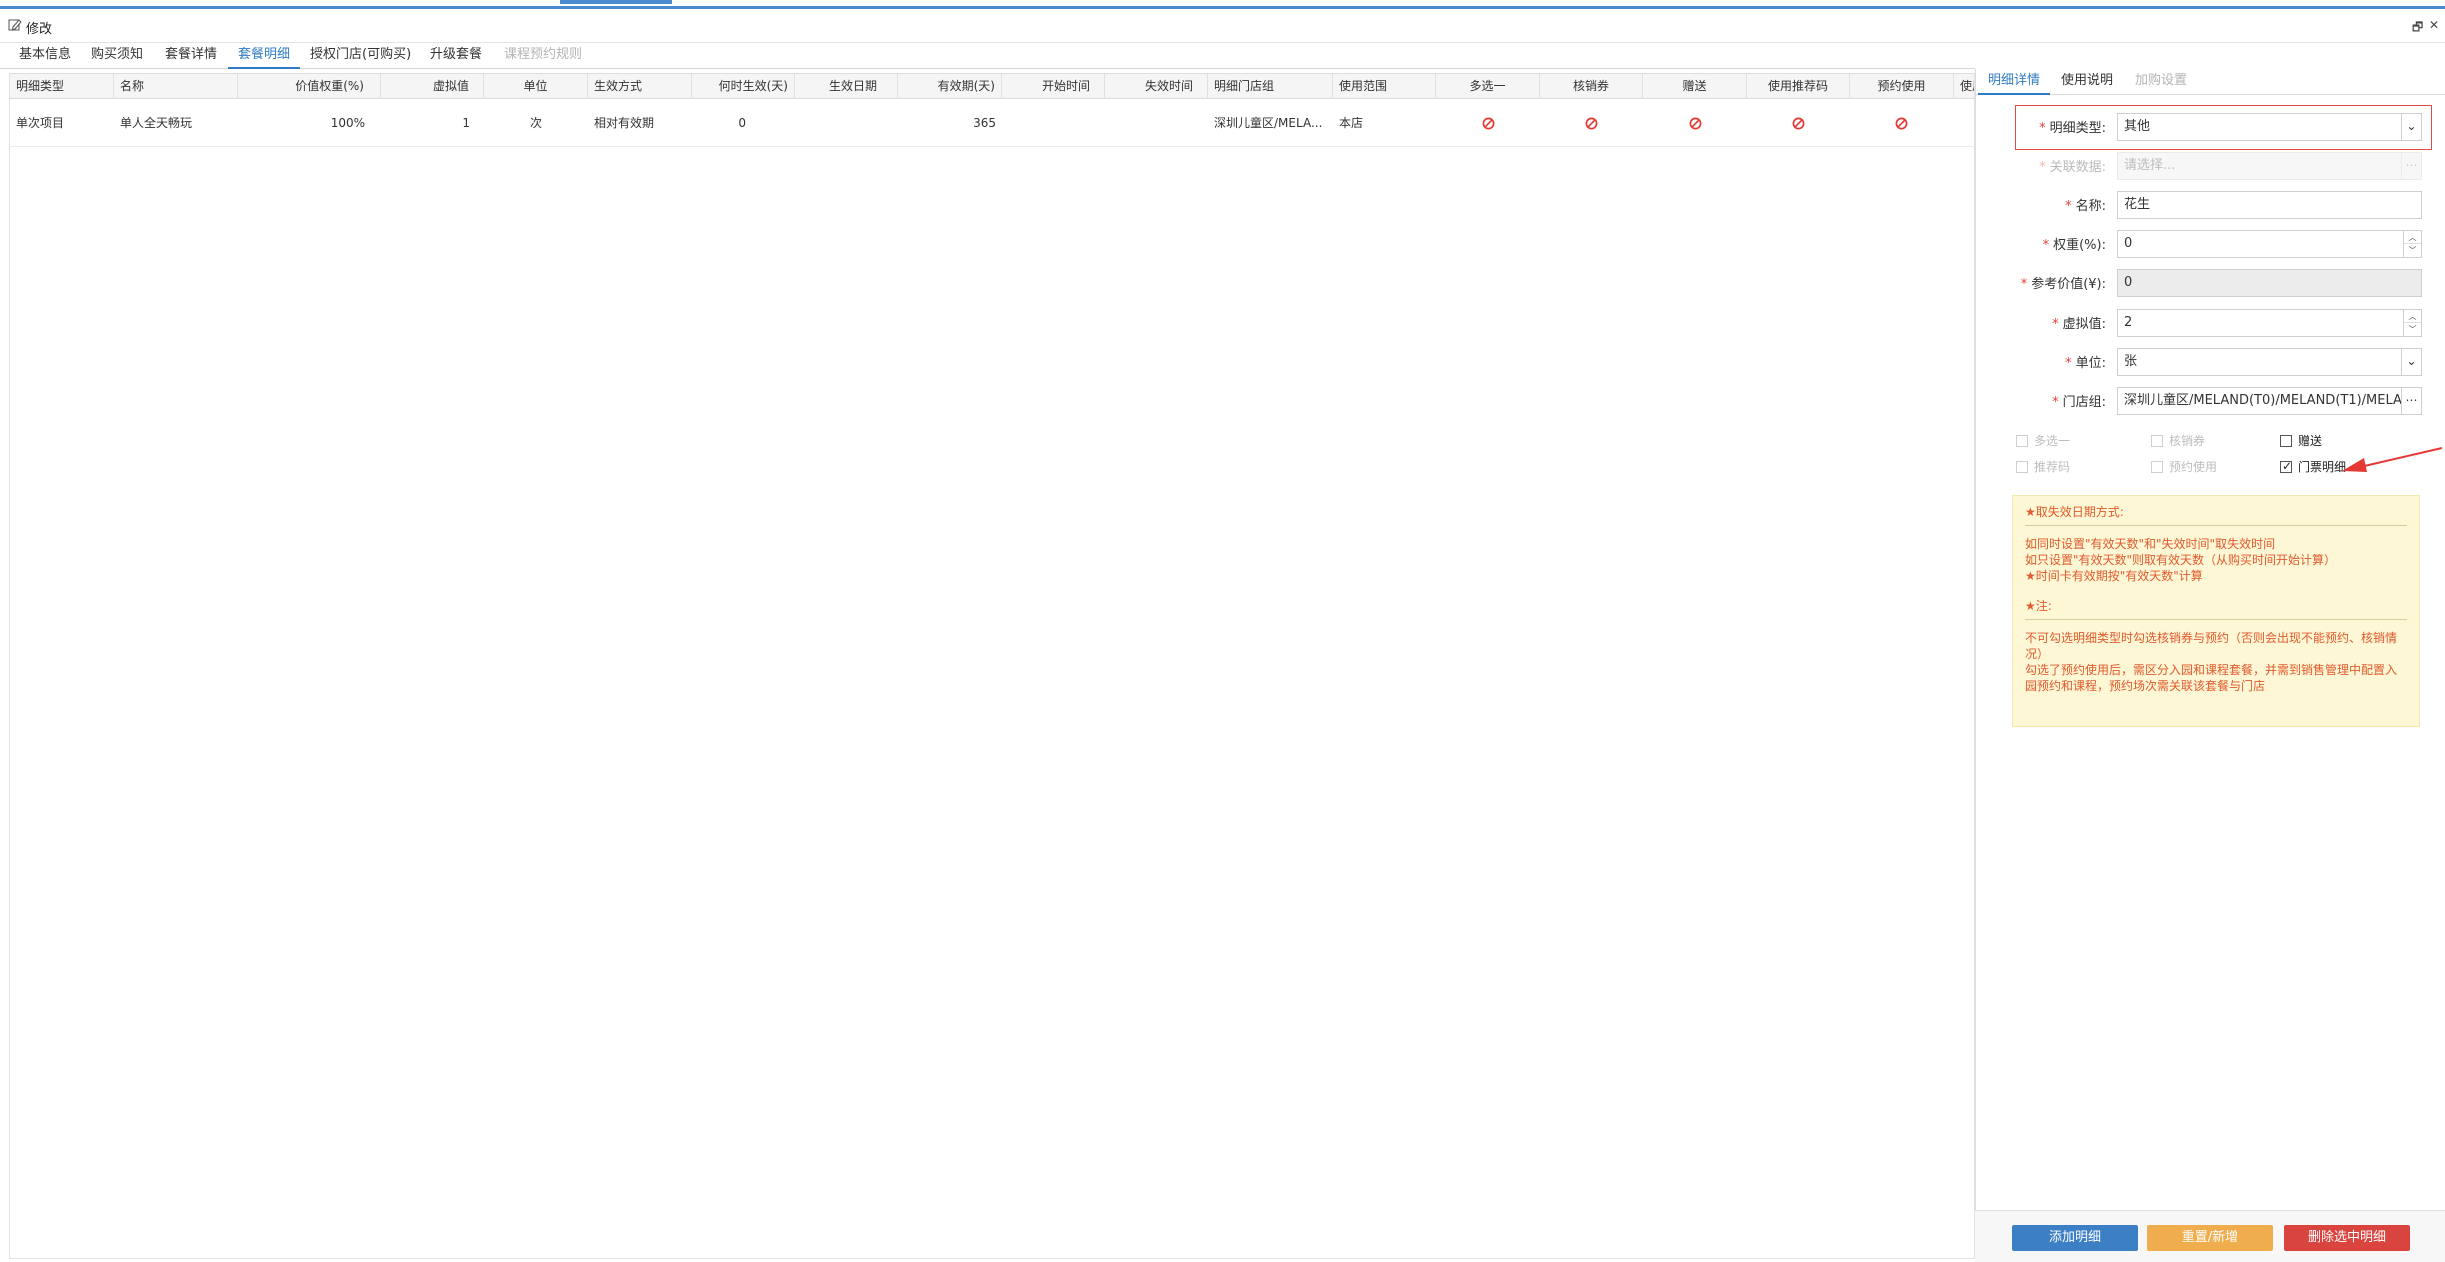 The width and height of the screenshot is (2445, 1262). What do you see at coordinates (640, 86) in the screenshot?
I see `col-header-effect-mode: 生效方式` at bounding box center [640, 86].